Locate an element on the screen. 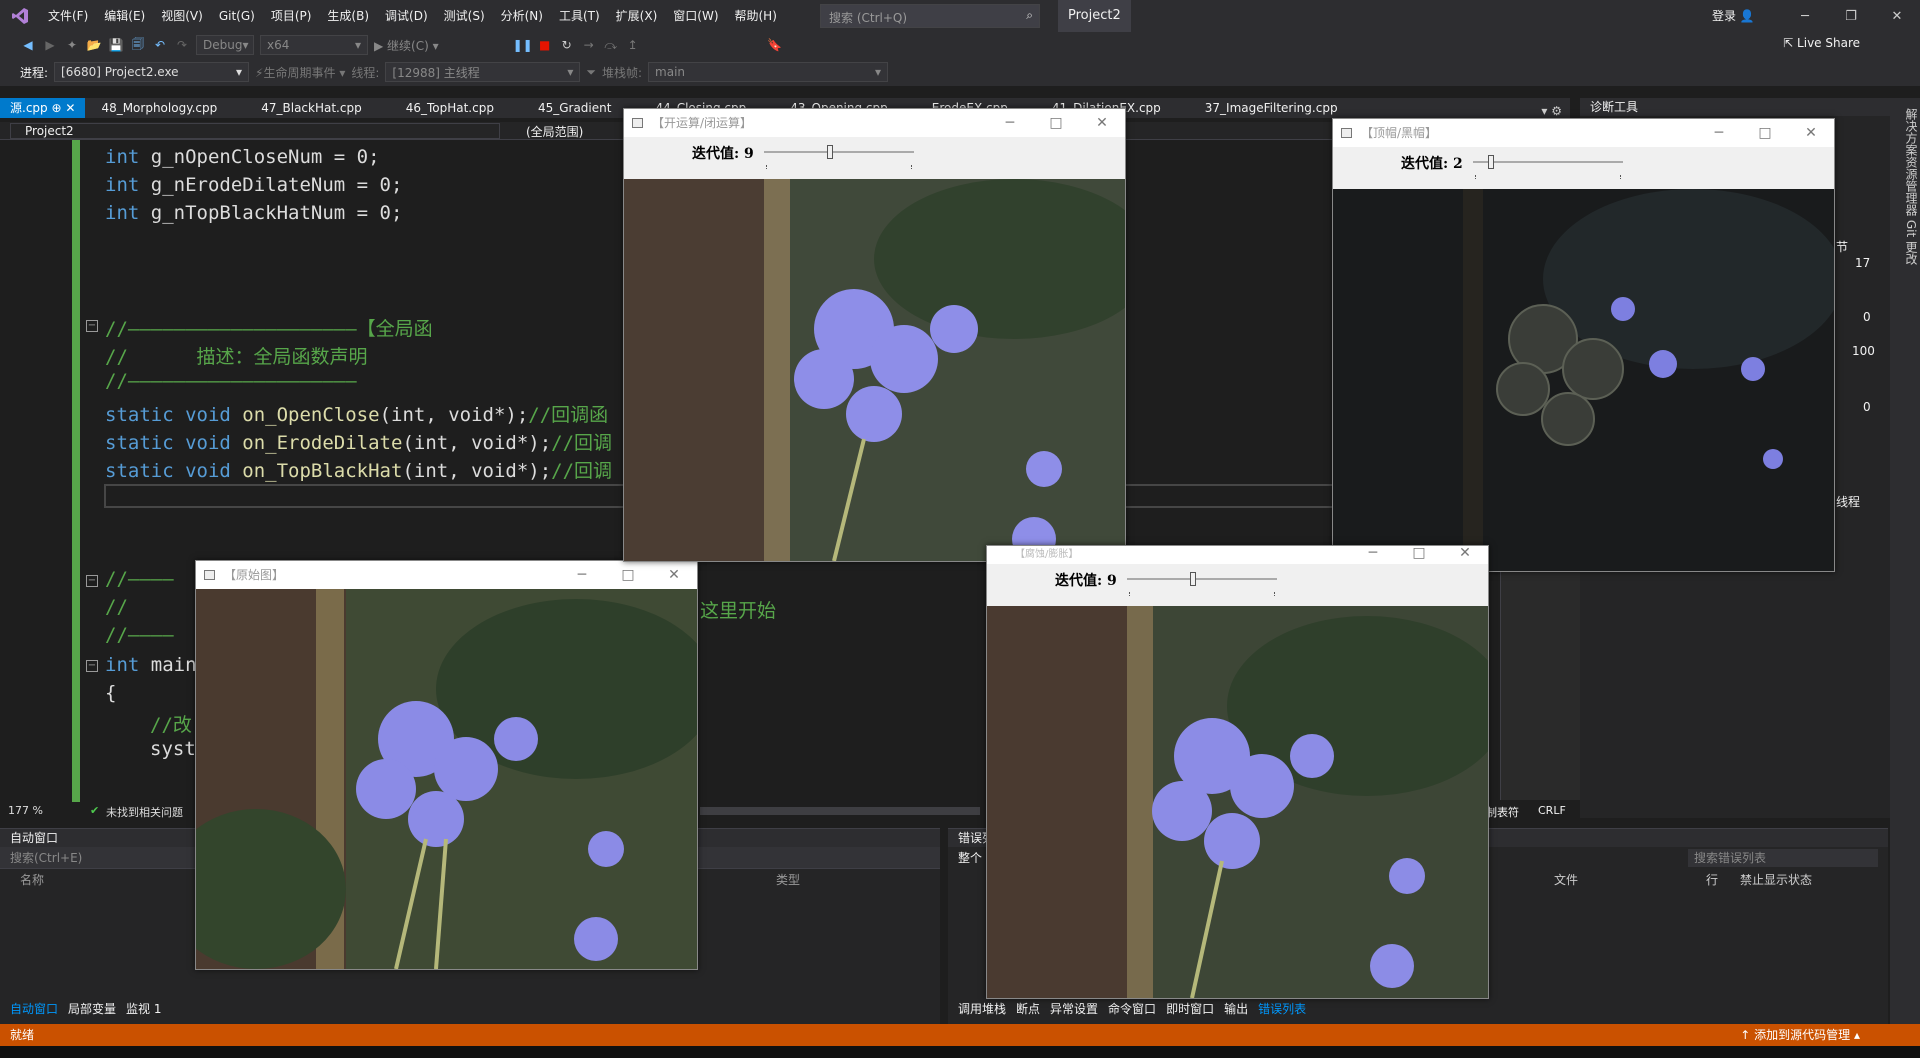 The width and height of the screenshot is (1920, 1058). menu-help: 帮助(H) is located at coordinates (756, 16).